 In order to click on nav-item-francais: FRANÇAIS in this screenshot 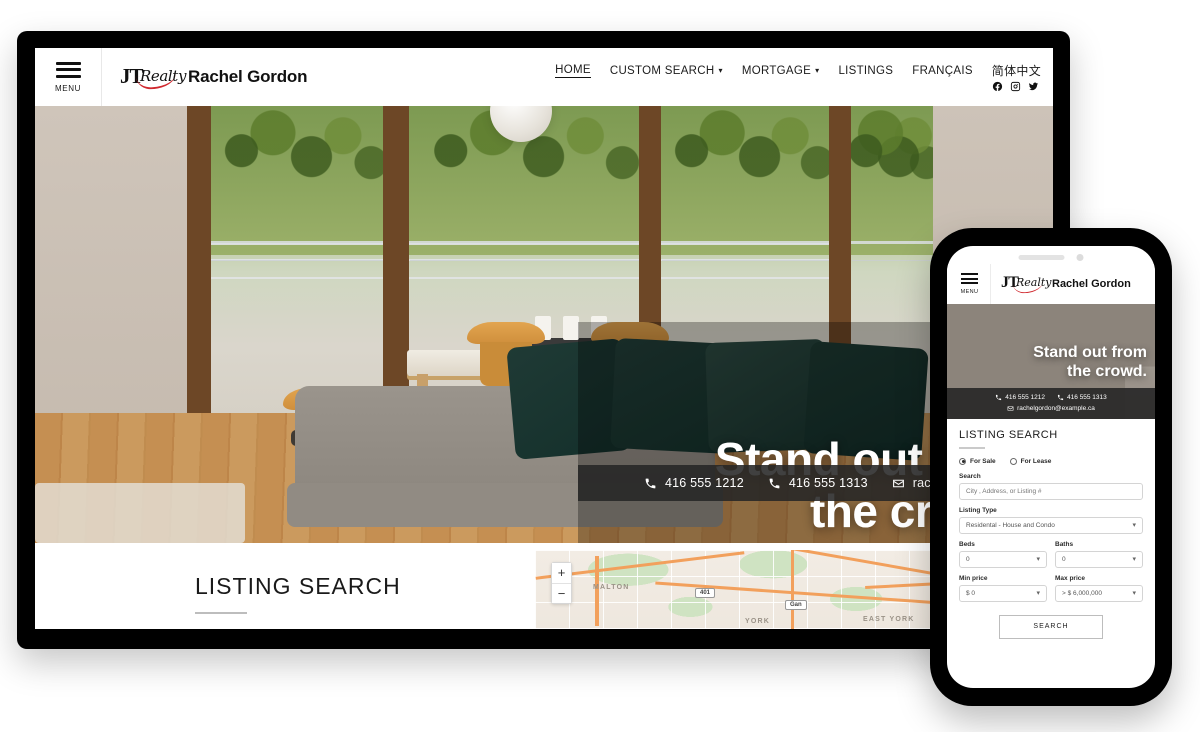, I will do `click(942, 71)`.